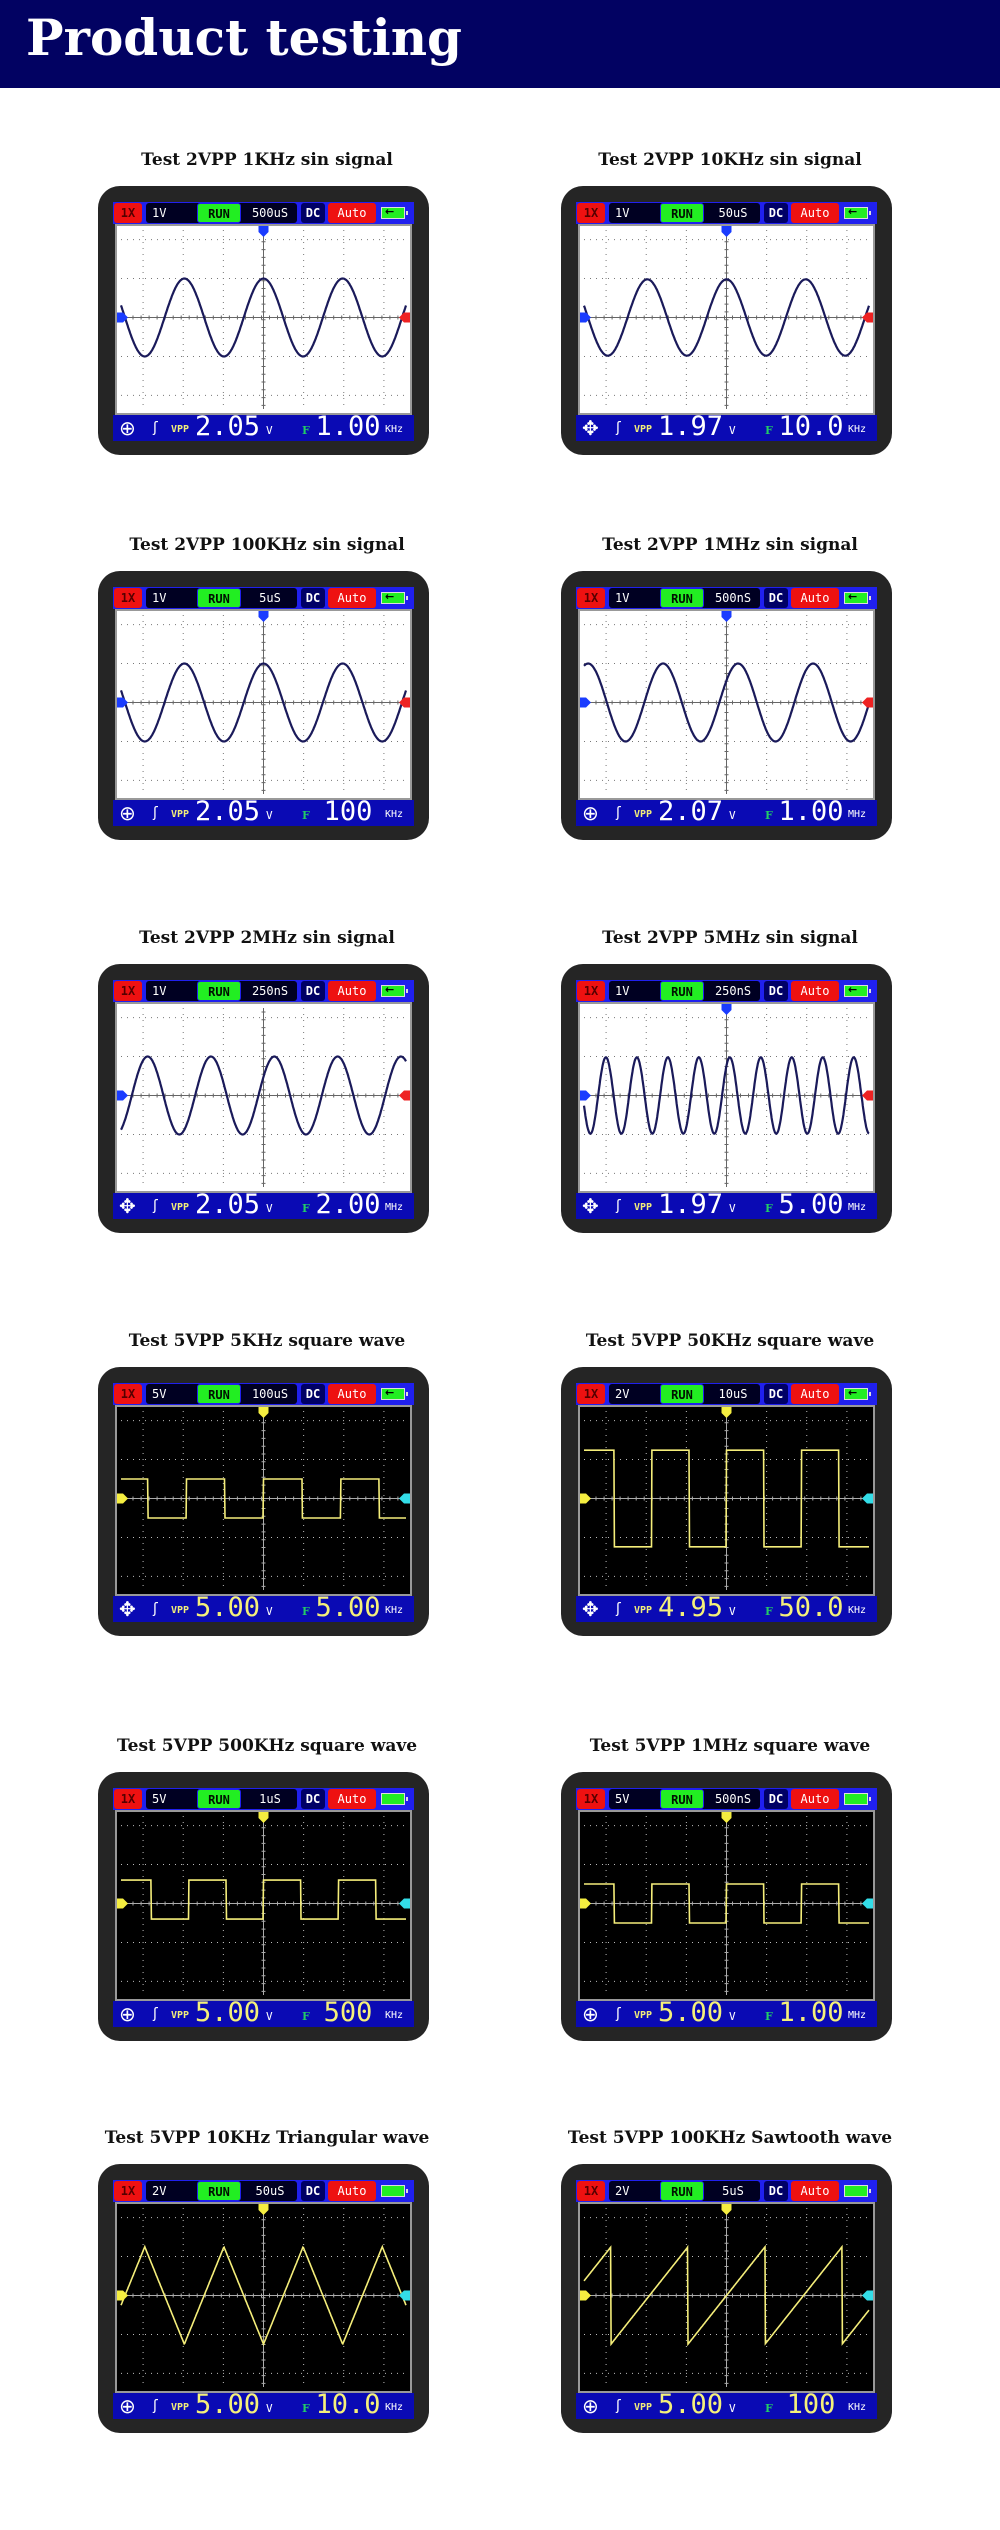  Describe the element at coordinates (733, 1394) in the screenshot. I see `time-per-div: 10uS` at that location.